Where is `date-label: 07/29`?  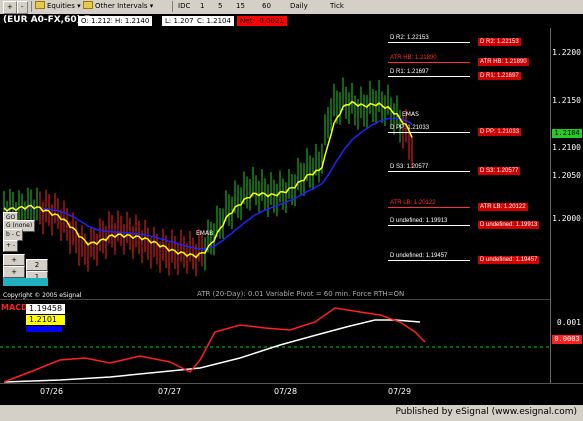
date-label: 07/29 is located at coordinates (400, 391).